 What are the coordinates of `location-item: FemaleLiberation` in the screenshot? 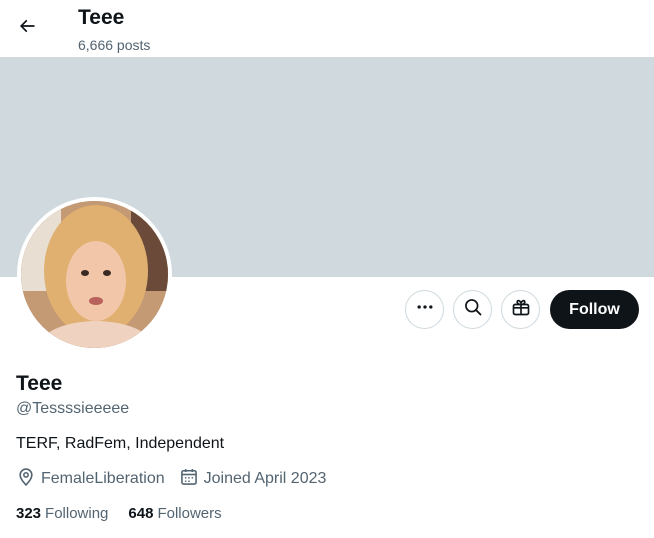 It's located at (90, 479).